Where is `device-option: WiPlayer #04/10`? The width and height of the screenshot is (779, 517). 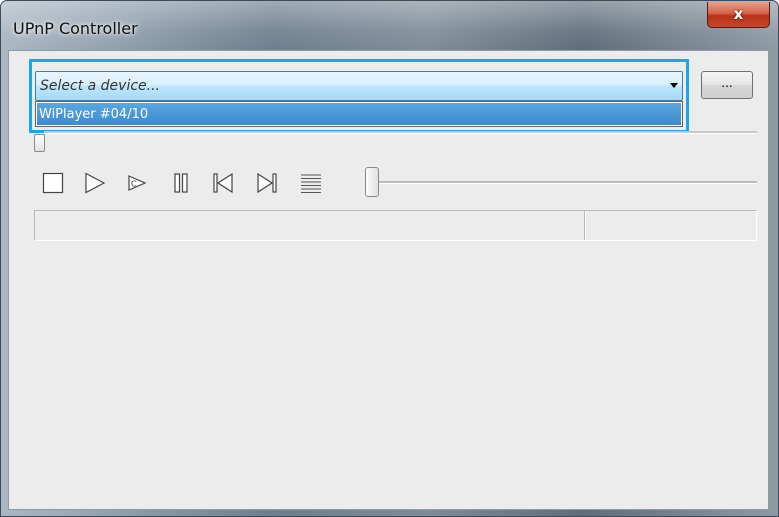 device-option: WiPlayer #04/10 is located at coordinates (359, 114).